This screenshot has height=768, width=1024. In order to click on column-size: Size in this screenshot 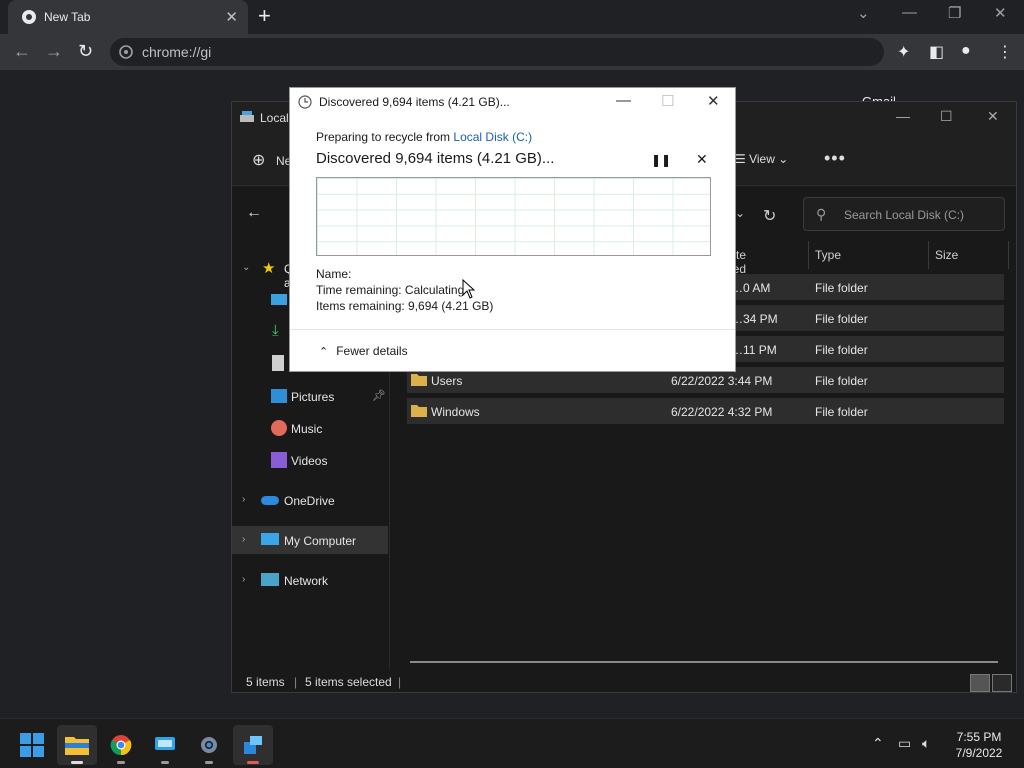, I will do `click(946, 255)`.